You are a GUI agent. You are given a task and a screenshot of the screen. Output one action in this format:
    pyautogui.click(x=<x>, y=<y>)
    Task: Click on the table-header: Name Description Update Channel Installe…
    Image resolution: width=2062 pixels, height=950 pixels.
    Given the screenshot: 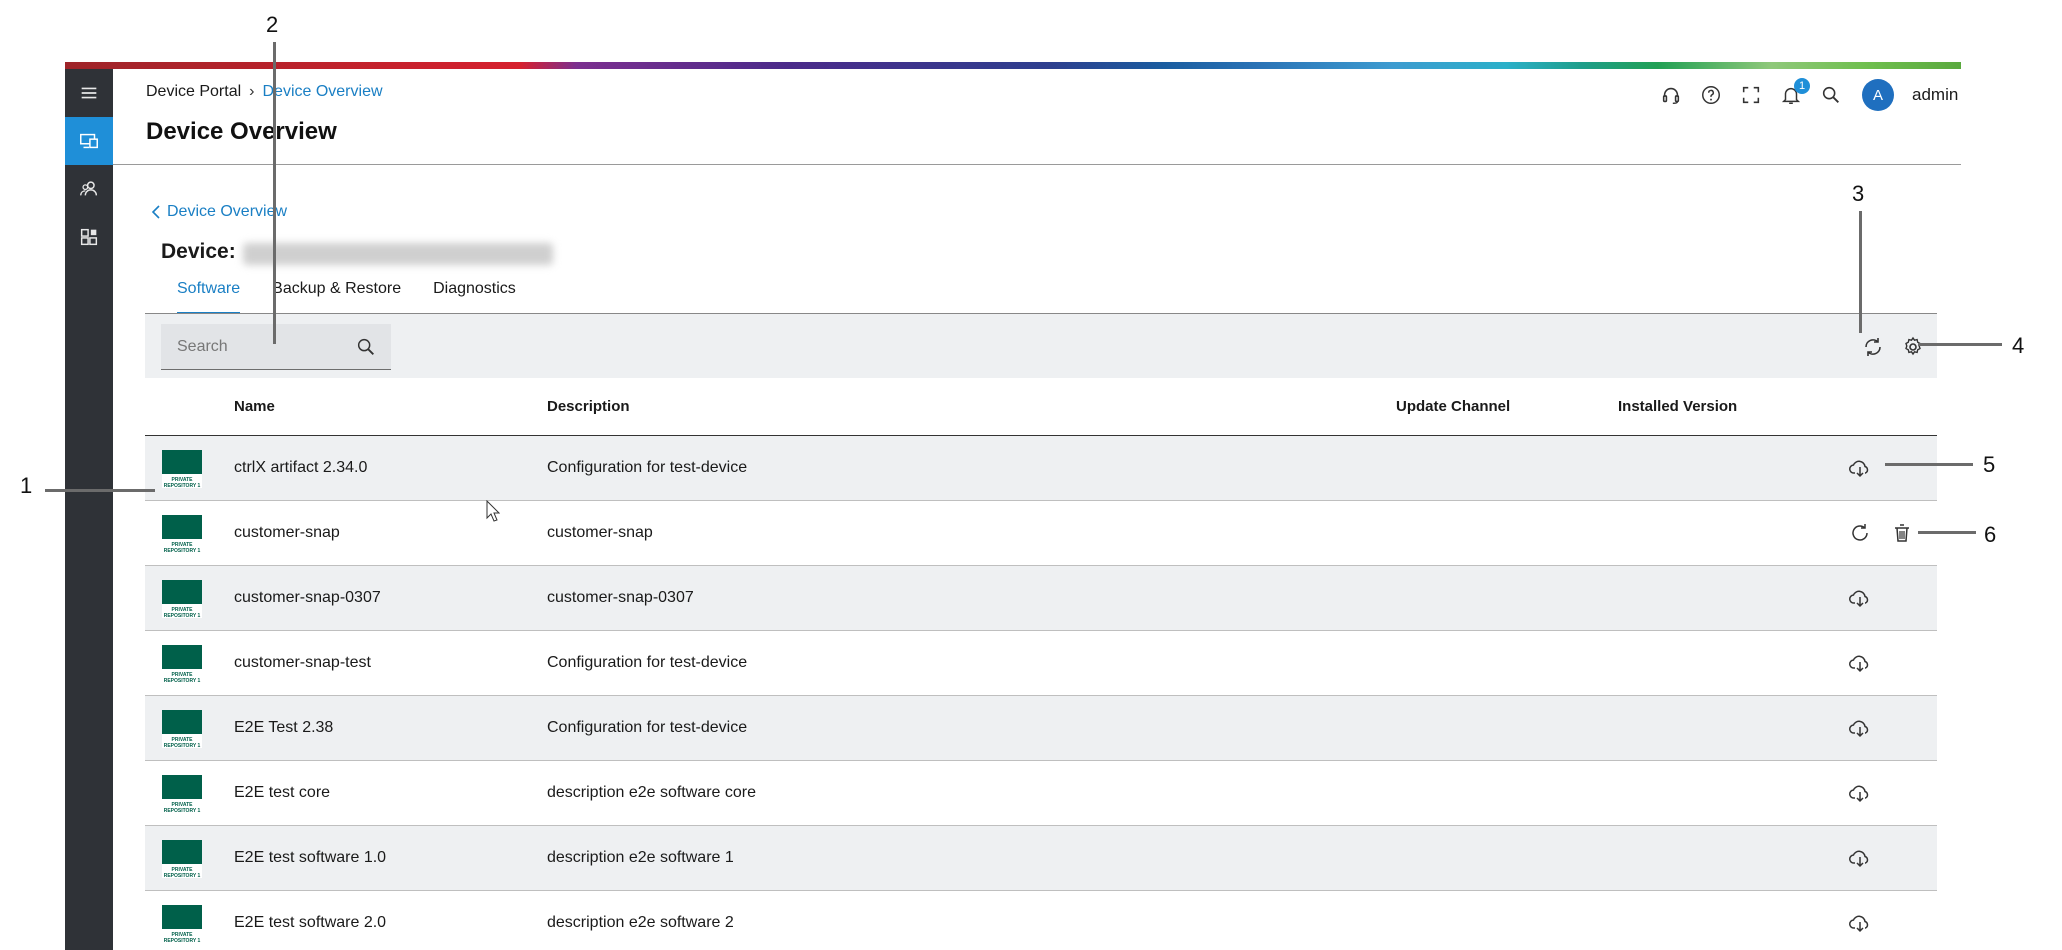 What is the action you would take?
    pyautogui.click(x=1041, y=407)
    